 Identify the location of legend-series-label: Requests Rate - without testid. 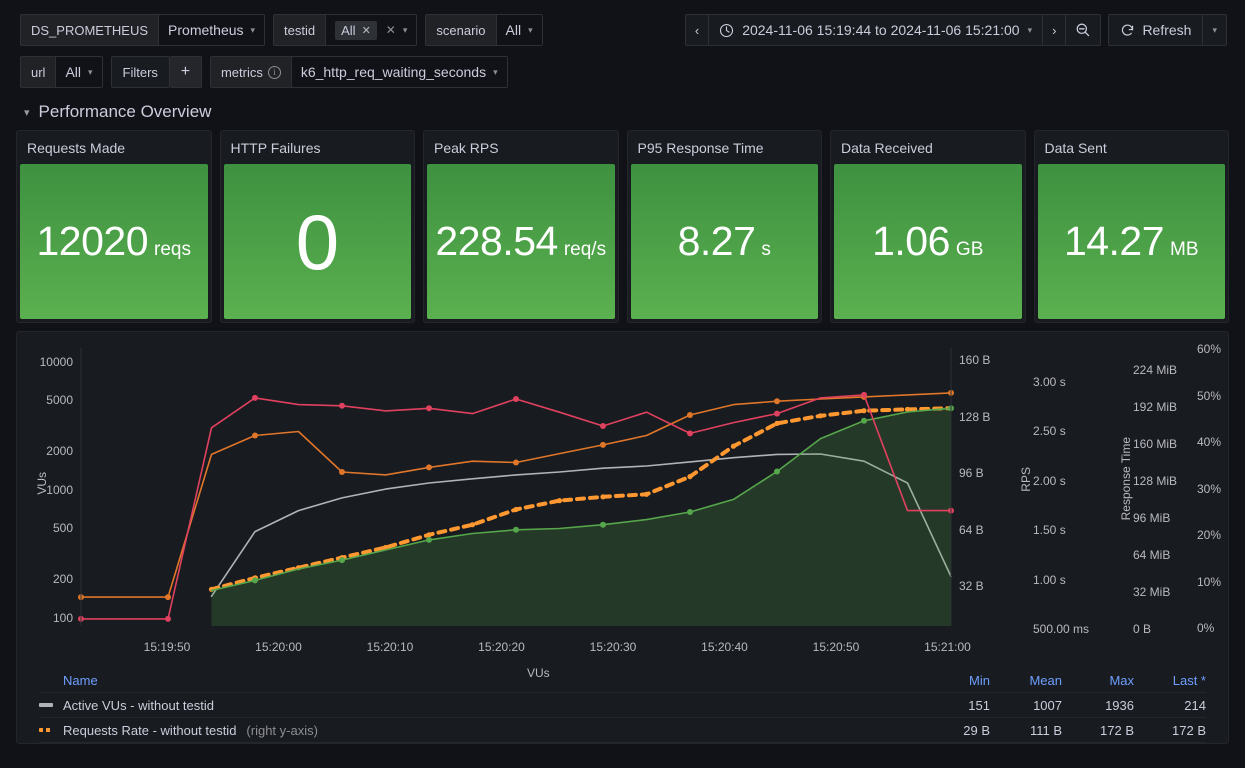
(150, 730).